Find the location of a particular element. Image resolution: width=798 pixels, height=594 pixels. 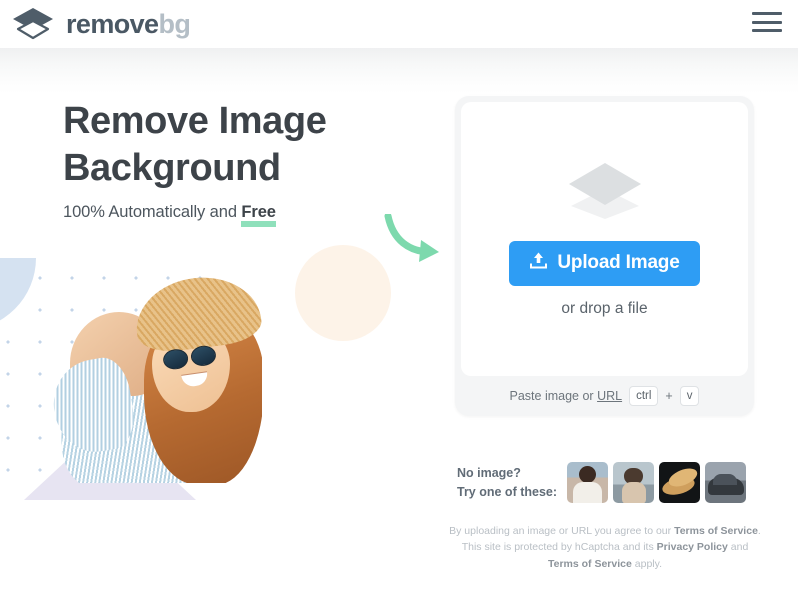

upload-image-button: Upload Image is located at coordinates (604, 263).